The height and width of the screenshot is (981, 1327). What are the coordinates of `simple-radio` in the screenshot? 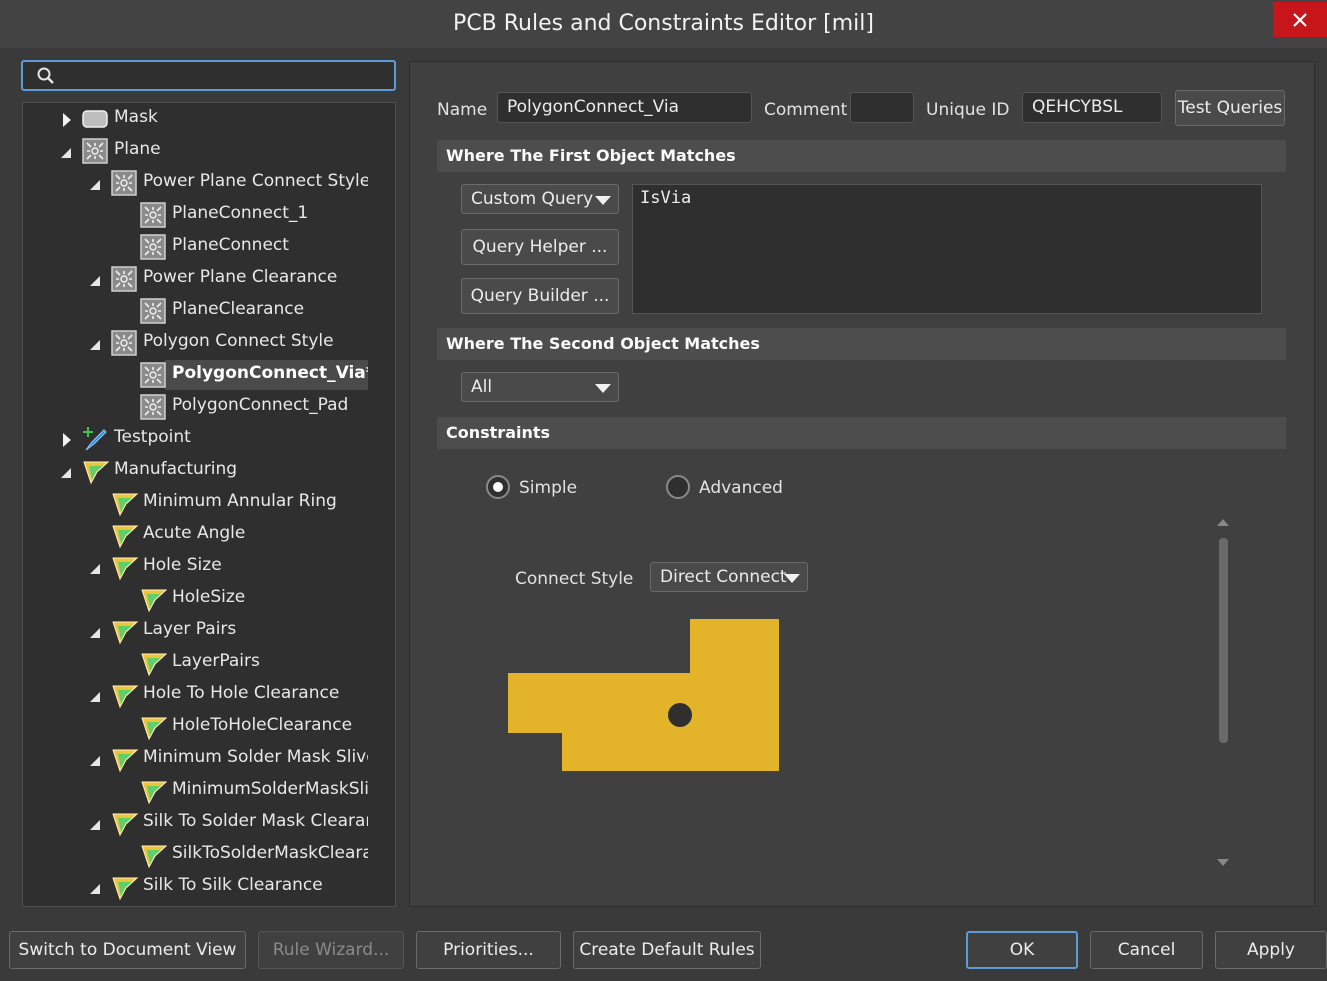 It's located at (498, 487).